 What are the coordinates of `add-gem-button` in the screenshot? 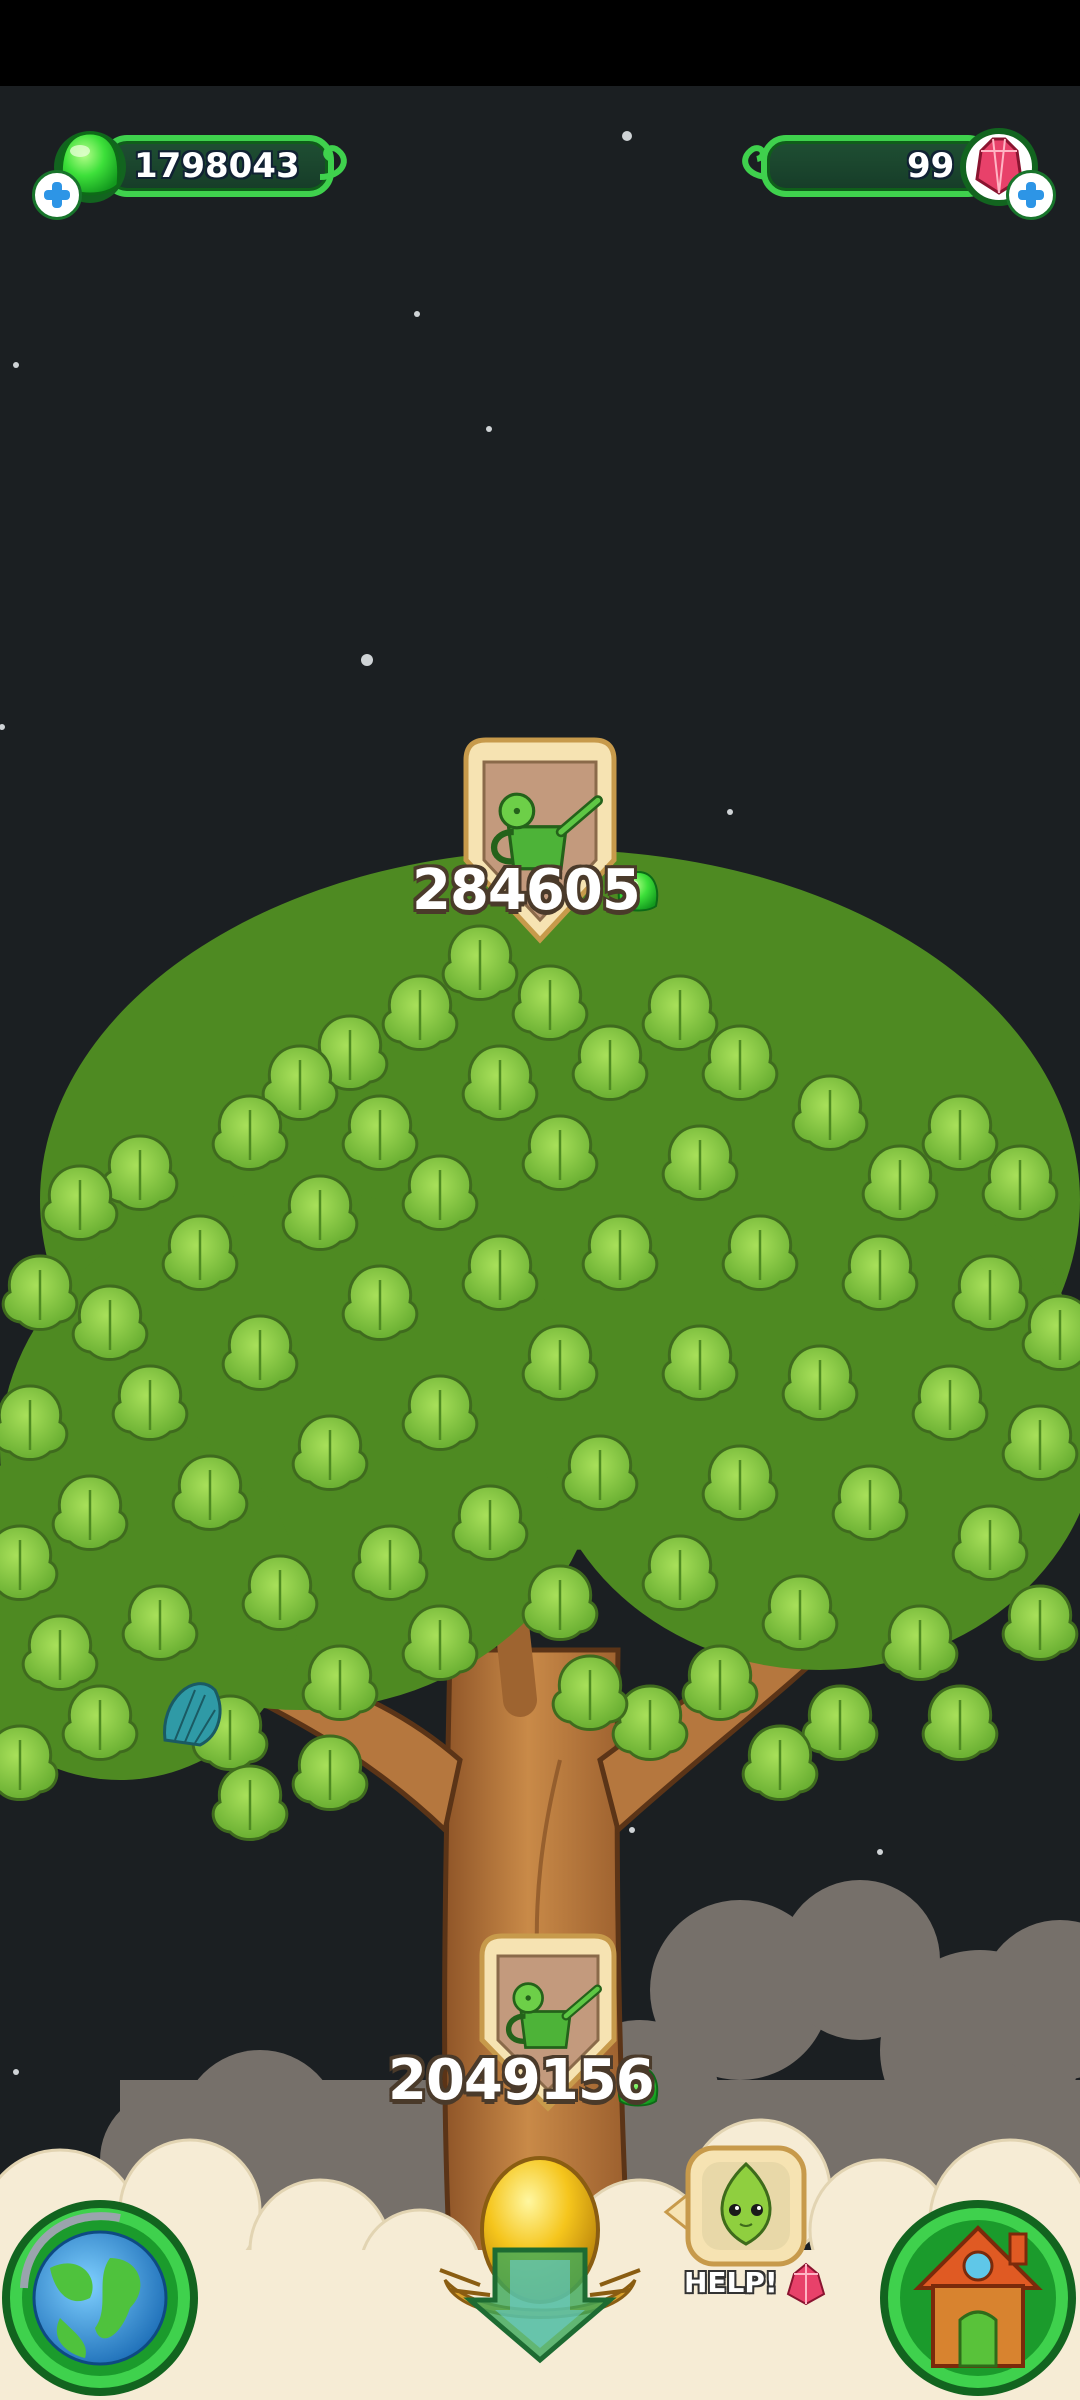 It's located at (1031, 195).